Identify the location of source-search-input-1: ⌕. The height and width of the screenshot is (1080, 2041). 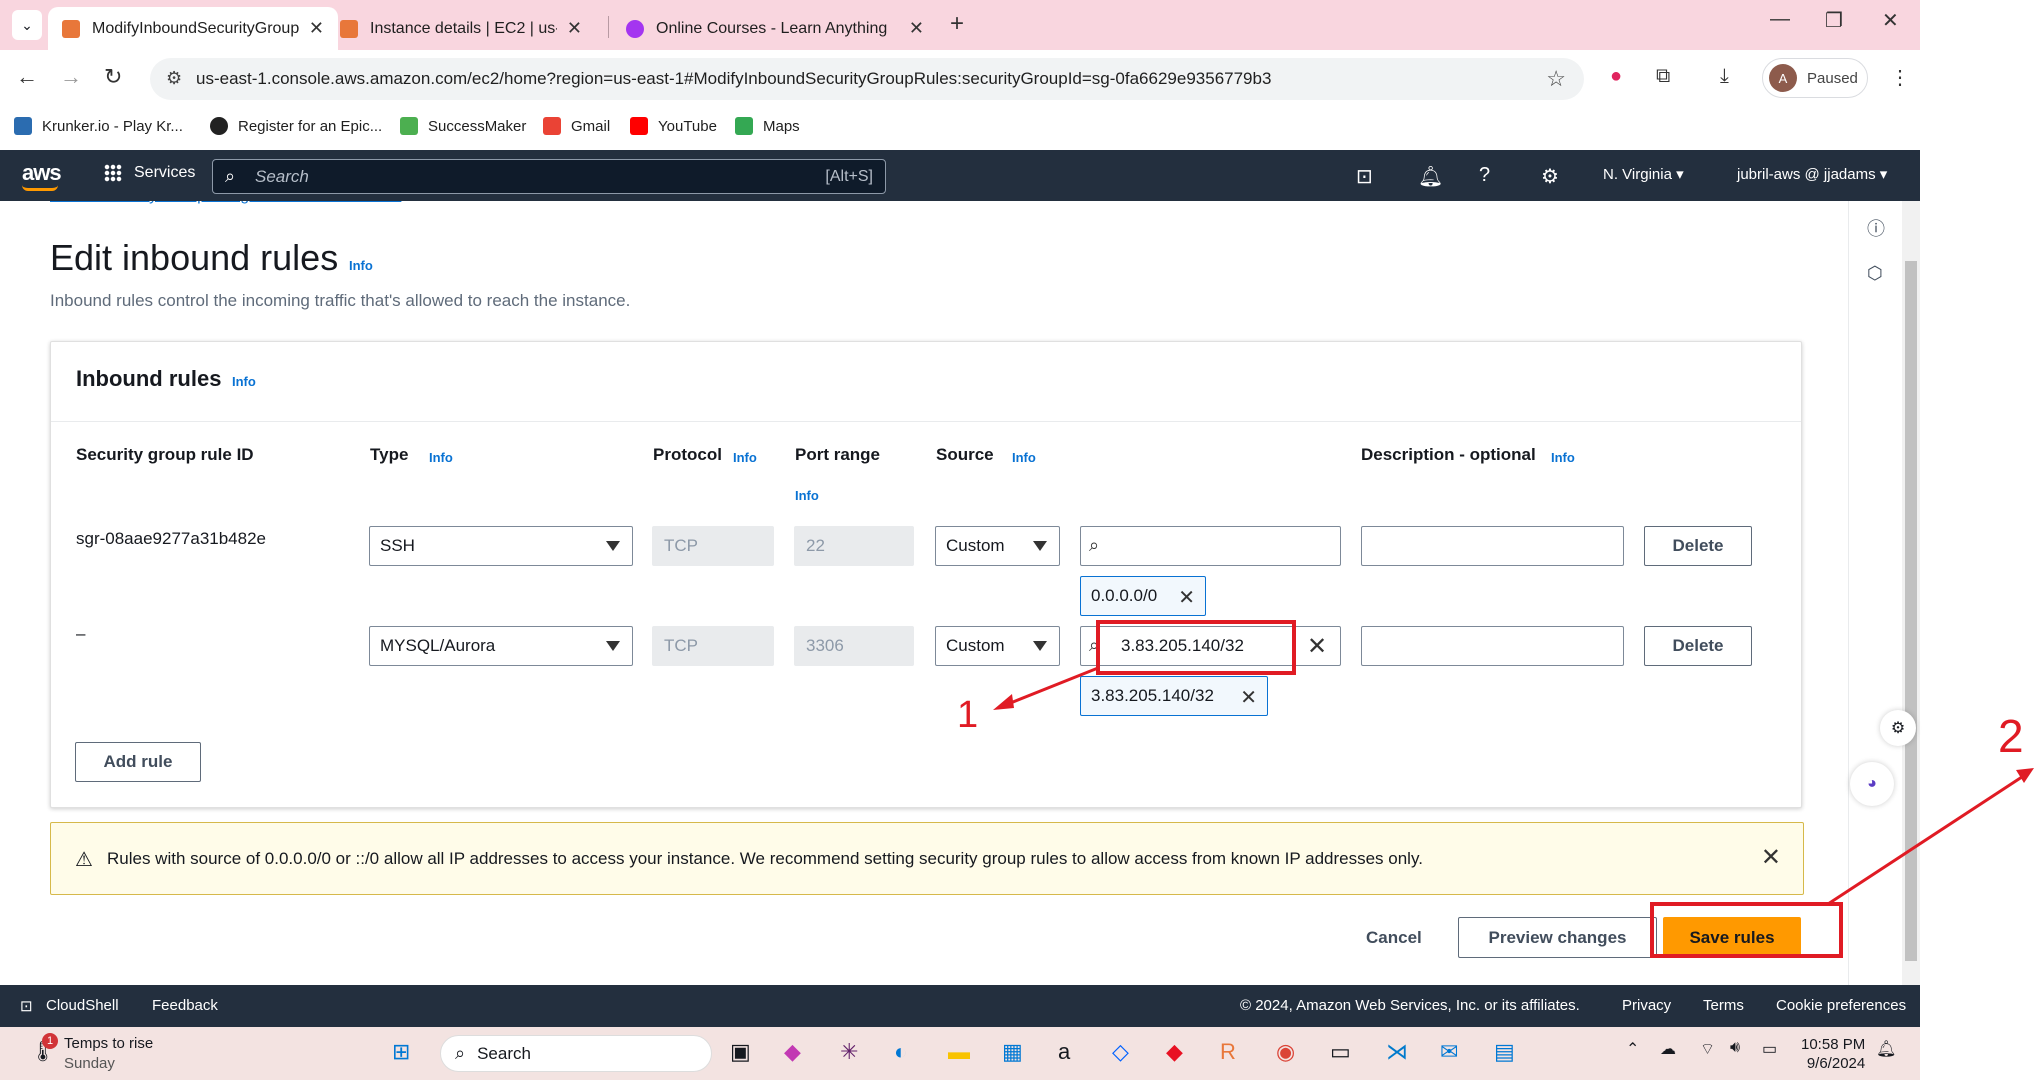
(1210, 546).